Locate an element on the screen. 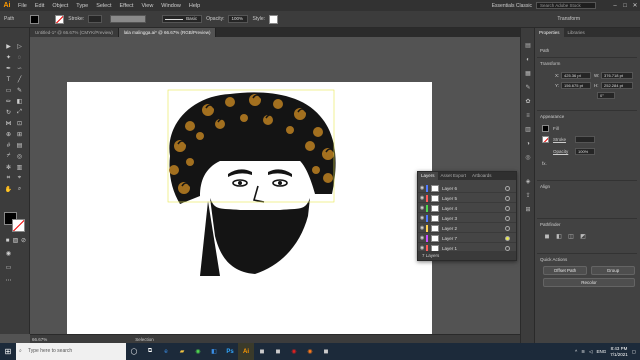  opacity-label: Opacity is located at coordinates (560, 151).